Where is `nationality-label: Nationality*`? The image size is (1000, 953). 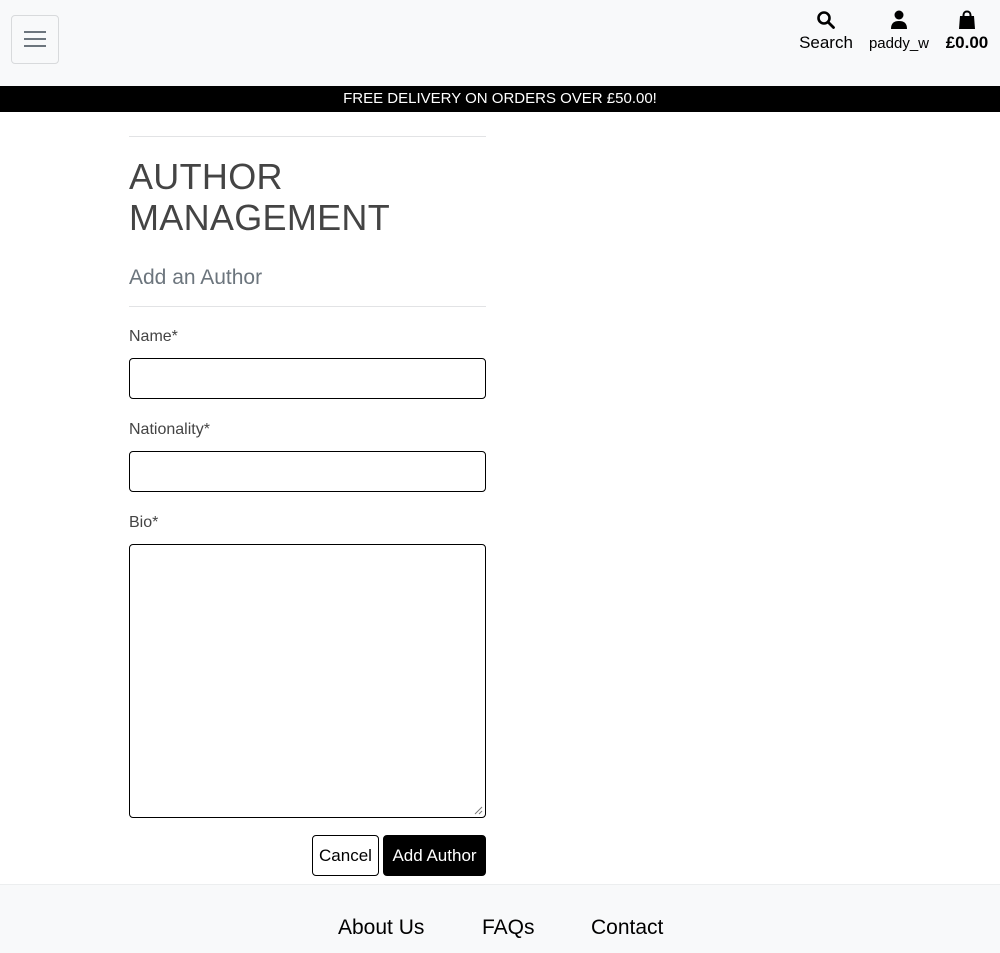 nationality-label: Nationality* is located at coordinates (169, 429).